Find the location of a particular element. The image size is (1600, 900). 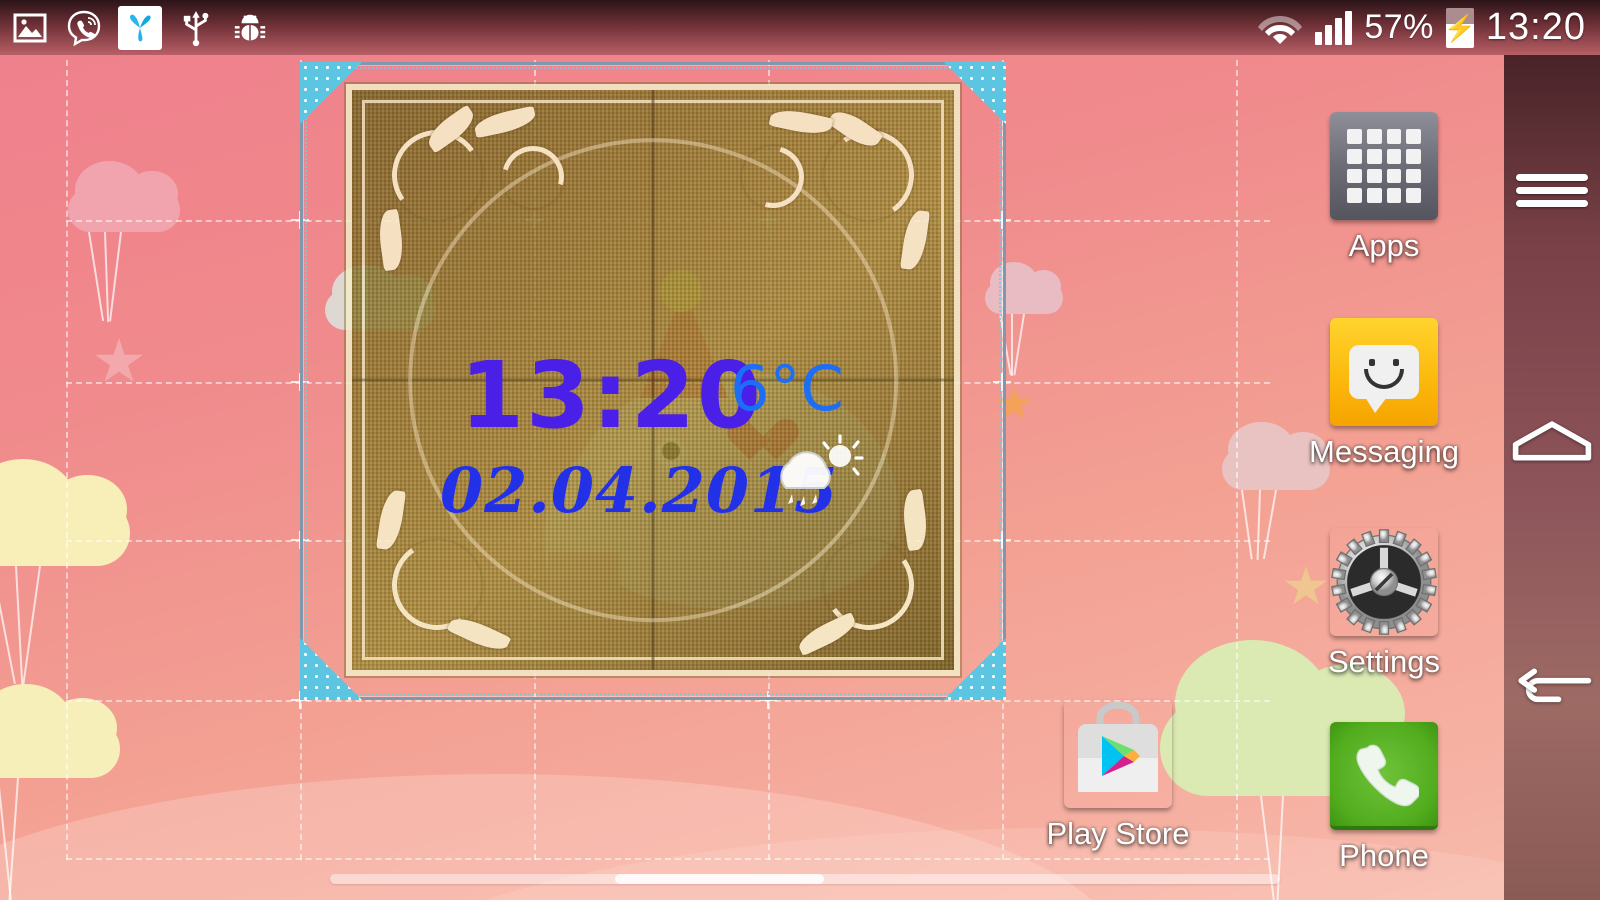

app-label: Apps is located at coordinates (1384, 245).